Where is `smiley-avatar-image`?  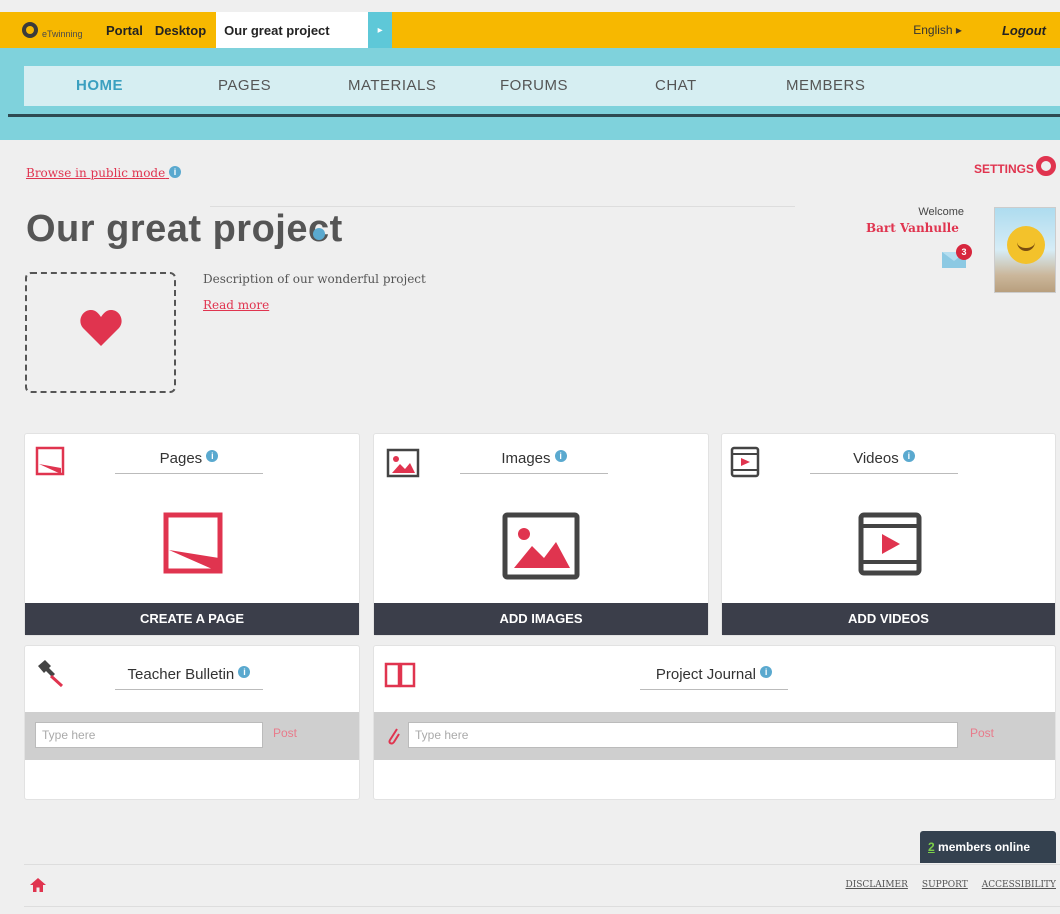 smiley-avatar-image is located at coordinates (1026, 245).